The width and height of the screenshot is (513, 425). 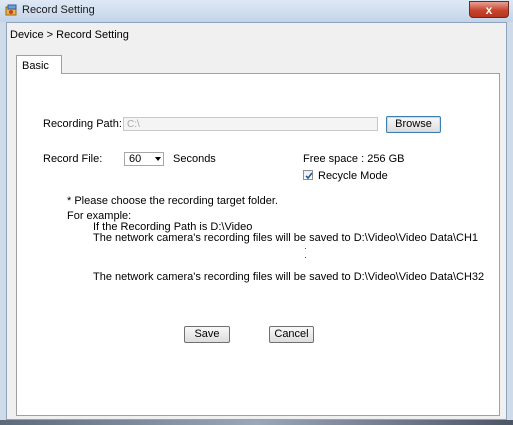 I want to click on tab-basic-label: Basic, so click(x=35, y=66).